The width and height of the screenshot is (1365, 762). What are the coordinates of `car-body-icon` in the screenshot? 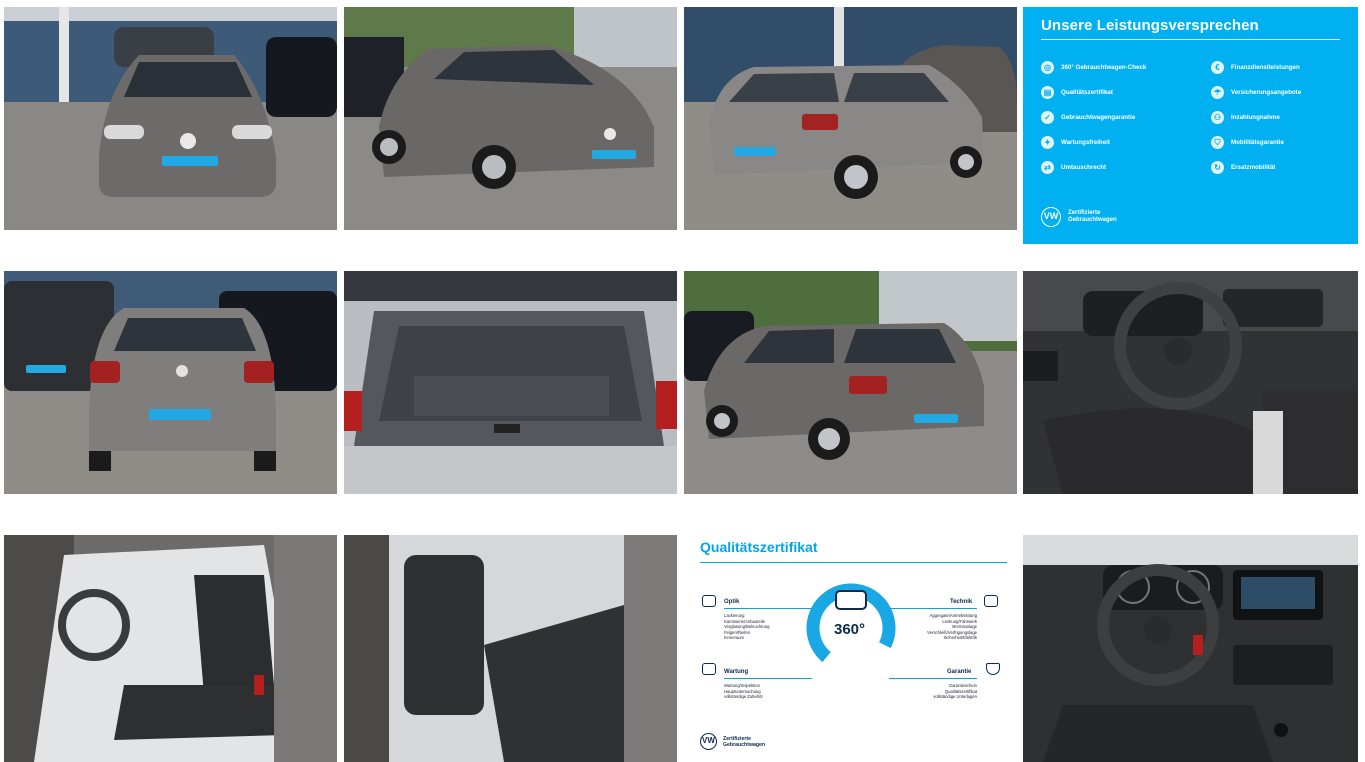 It's located at (709, 601).